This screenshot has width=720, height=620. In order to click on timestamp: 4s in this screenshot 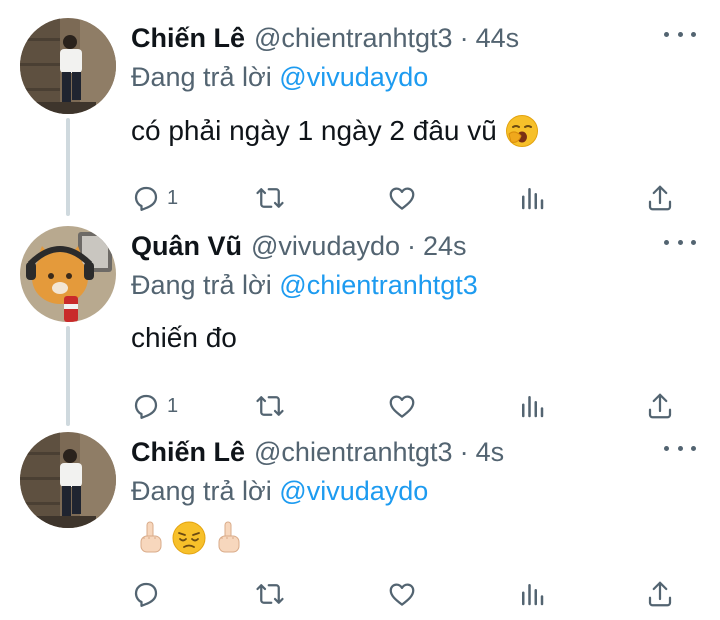, I will do `click(490, 452)`.